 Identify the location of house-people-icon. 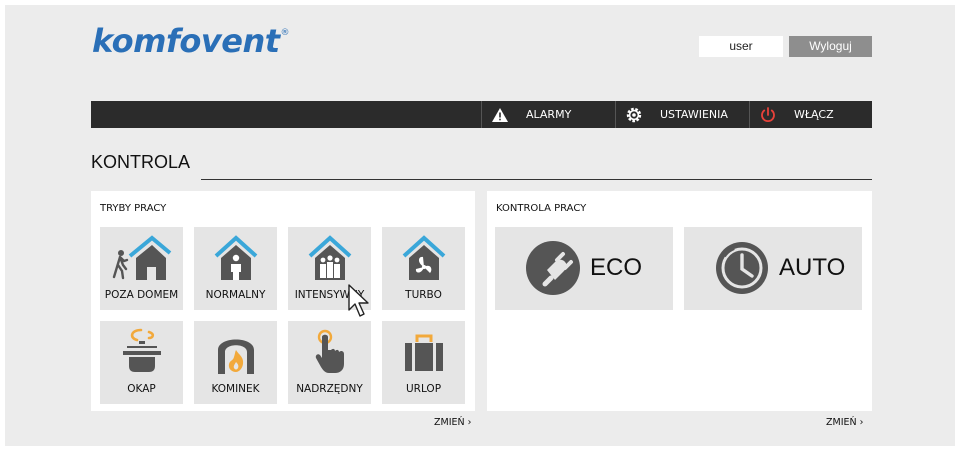
(329, 257).